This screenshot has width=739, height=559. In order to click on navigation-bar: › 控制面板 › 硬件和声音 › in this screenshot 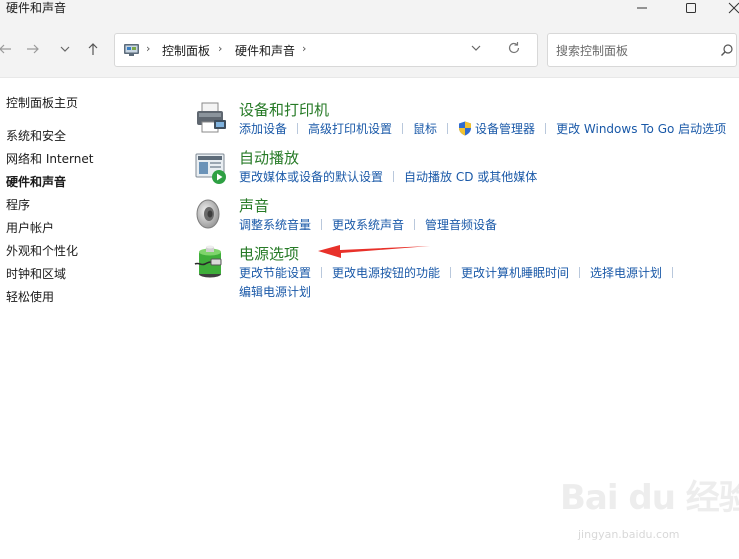, I will do `click(369, 50)`.